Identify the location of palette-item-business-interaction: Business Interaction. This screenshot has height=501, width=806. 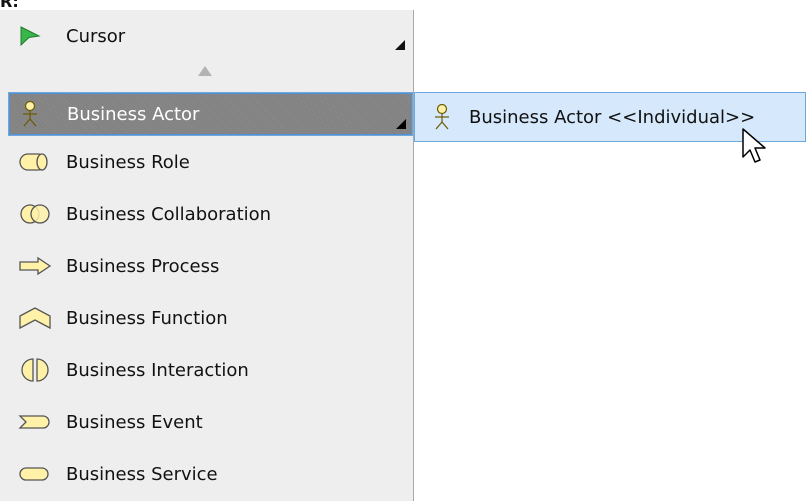
(209, 370).